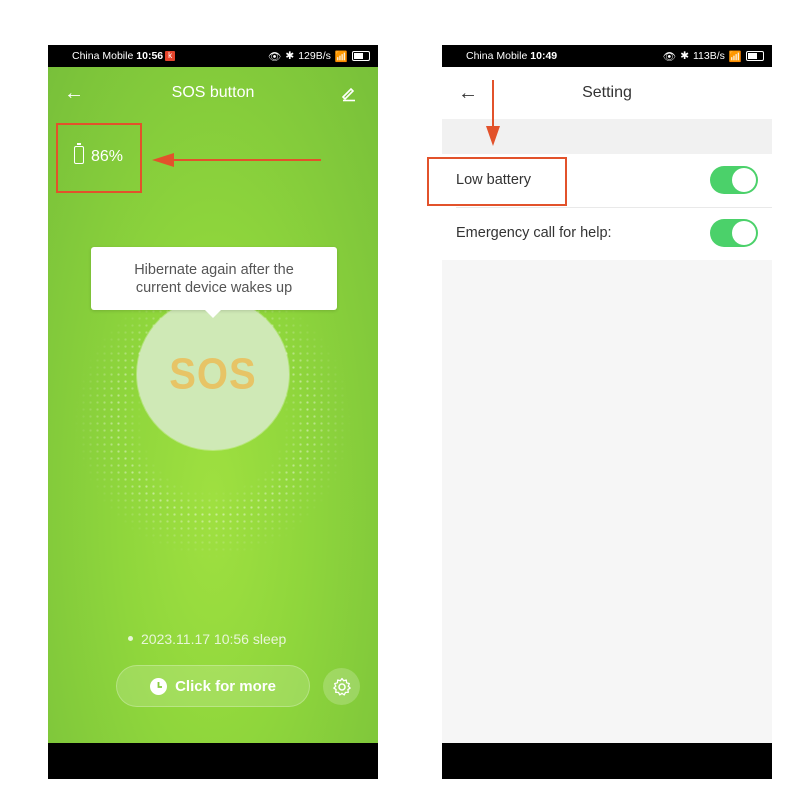 Image resolution: width=800 pixels, height=800 pixels. What do you see at coordinates (214, 288) in the screenshot?
I see `tooltip-line-2: current device wakes up` at bounding box center [214, 288].